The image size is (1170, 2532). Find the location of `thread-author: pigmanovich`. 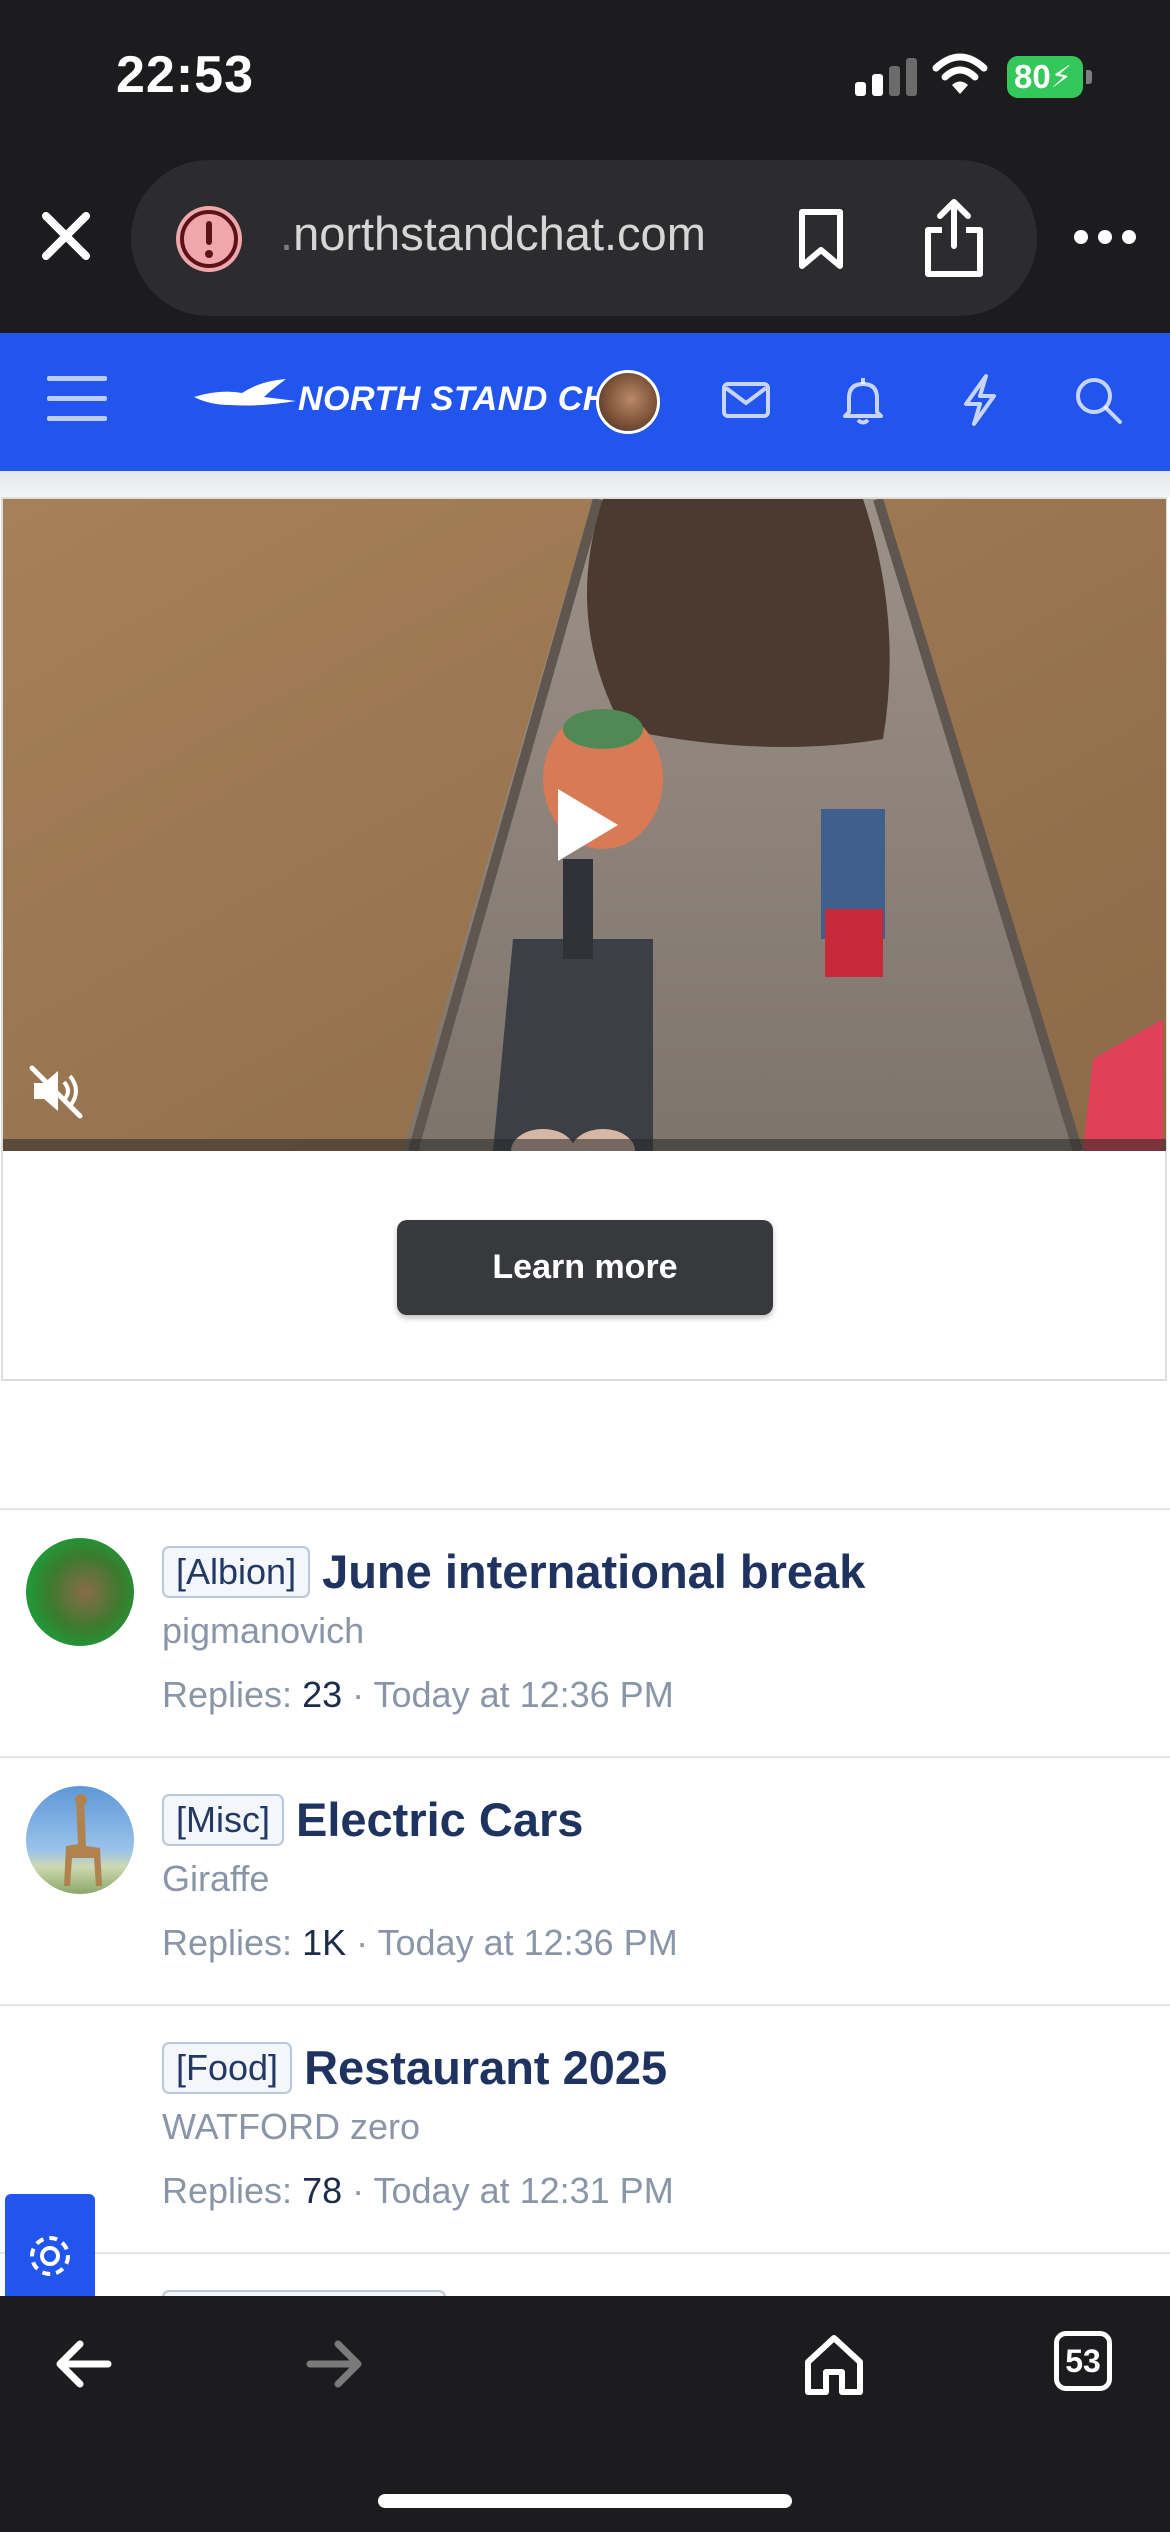

thread-author: pigmanovich is located at coordinates (263, 1631).